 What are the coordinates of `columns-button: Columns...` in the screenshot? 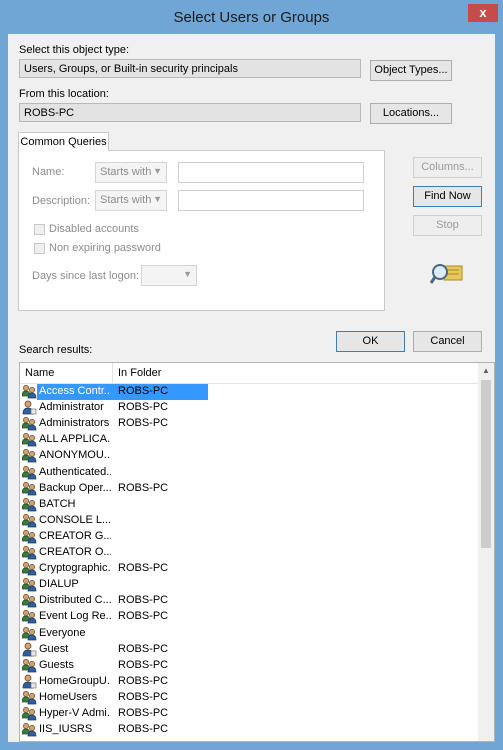 It's located at (447, 167).